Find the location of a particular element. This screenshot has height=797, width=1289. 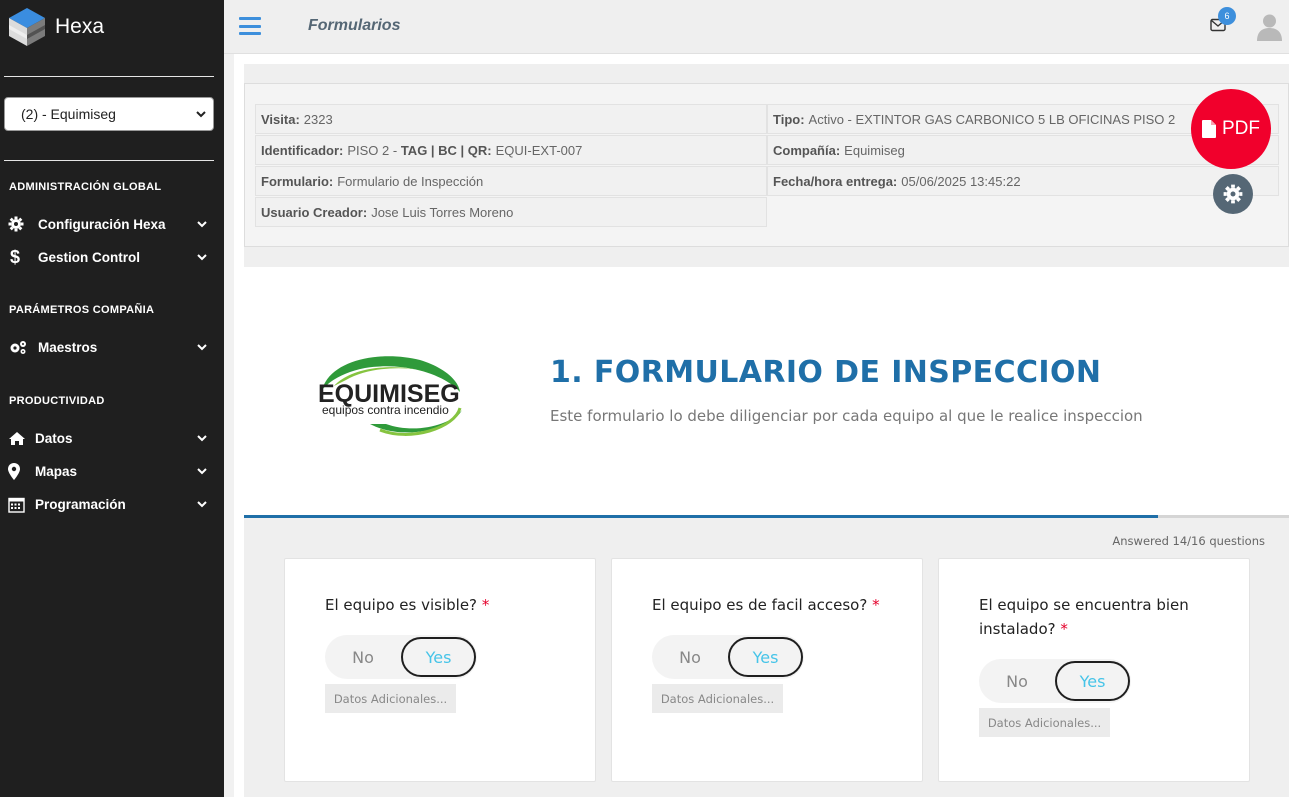

section-admin-global: ADMINISTRACIÓN GLOBAL is located at coordinates (85, 187).